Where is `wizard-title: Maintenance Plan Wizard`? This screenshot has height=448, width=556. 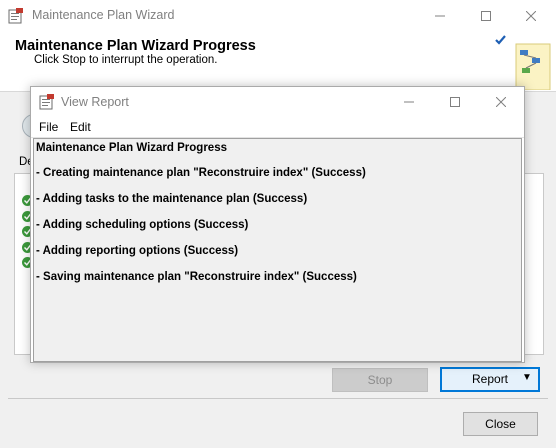 wizard-title: Maintenance Plan Wizard is located at coordinates (103, 15).